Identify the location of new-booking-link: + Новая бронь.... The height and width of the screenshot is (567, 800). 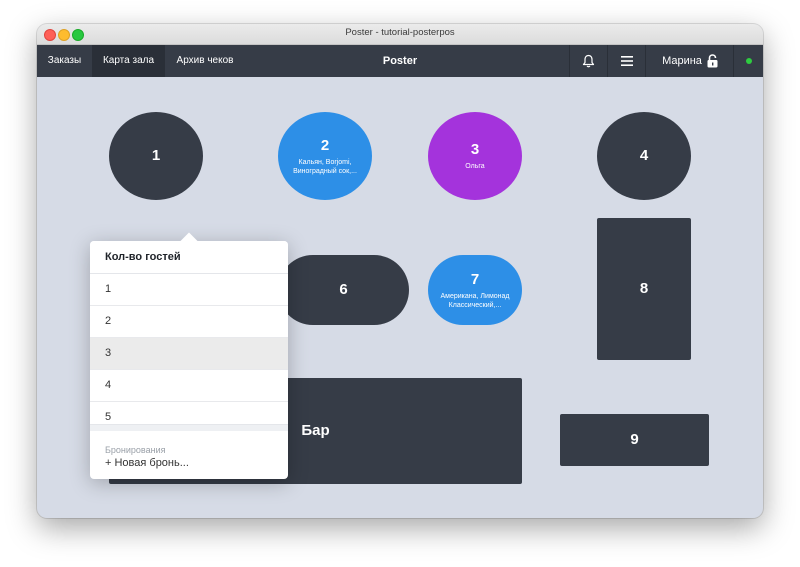
(196, 463).